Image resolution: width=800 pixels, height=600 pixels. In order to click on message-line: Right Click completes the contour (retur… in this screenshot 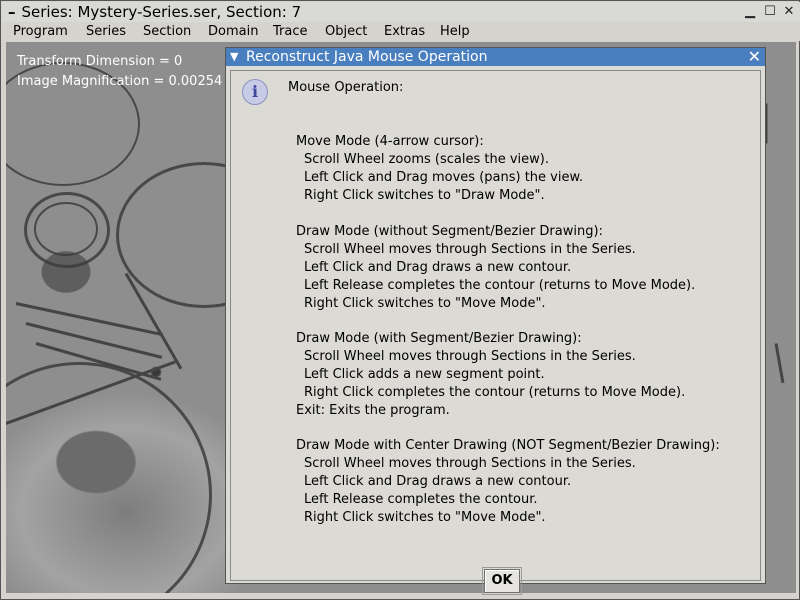, I will do `click(495, 392)`.